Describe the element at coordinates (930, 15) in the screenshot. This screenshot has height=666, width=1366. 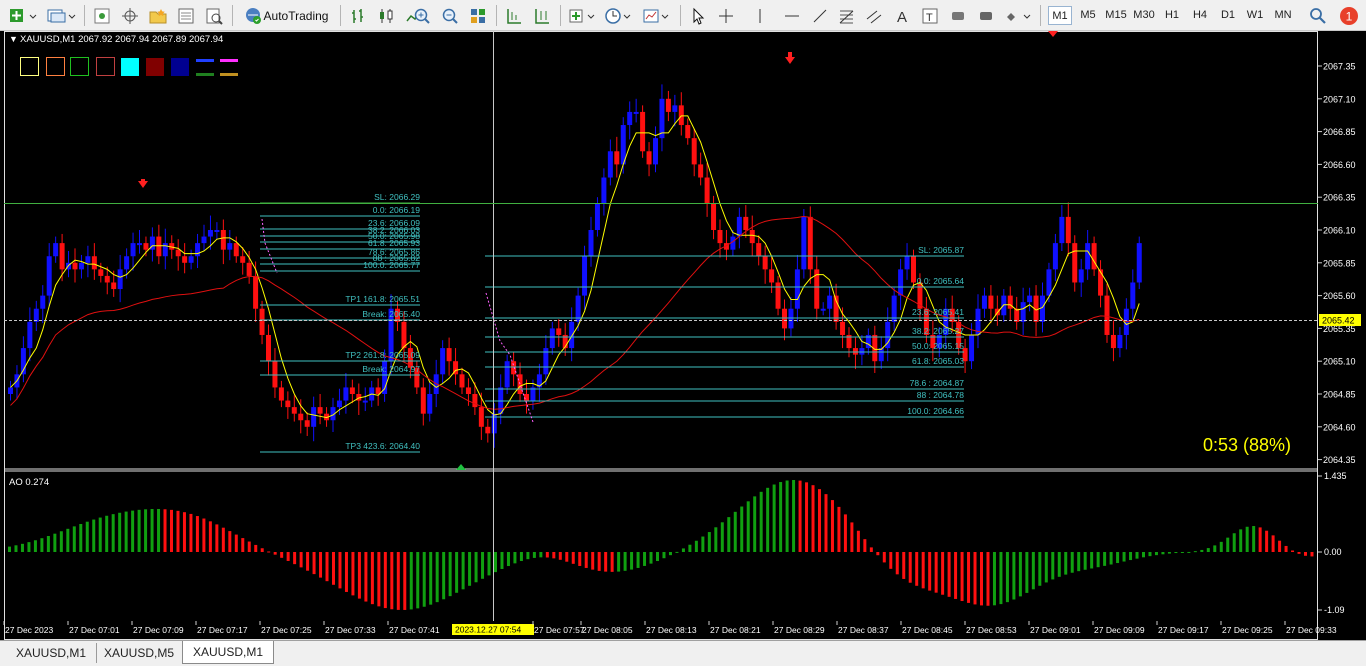
I see `text-label-icon: T` at that location.